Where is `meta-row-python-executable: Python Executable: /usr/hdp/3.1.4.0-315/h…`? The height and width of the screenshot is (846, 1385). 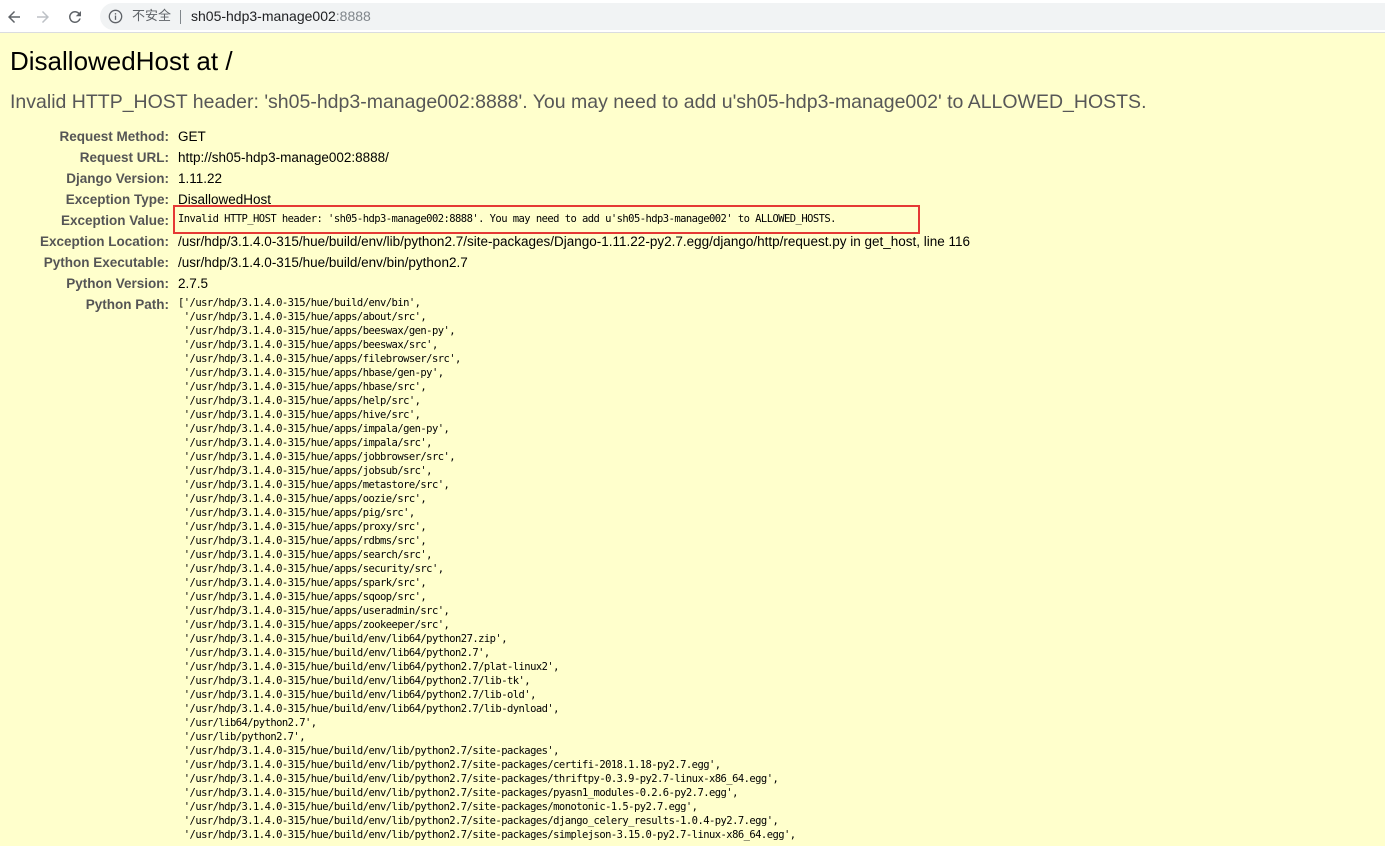
meta-row-python-executable: Python Executable: /usr/hdp/3.1.4.0-315/h… is located at coordinates (692, 262).